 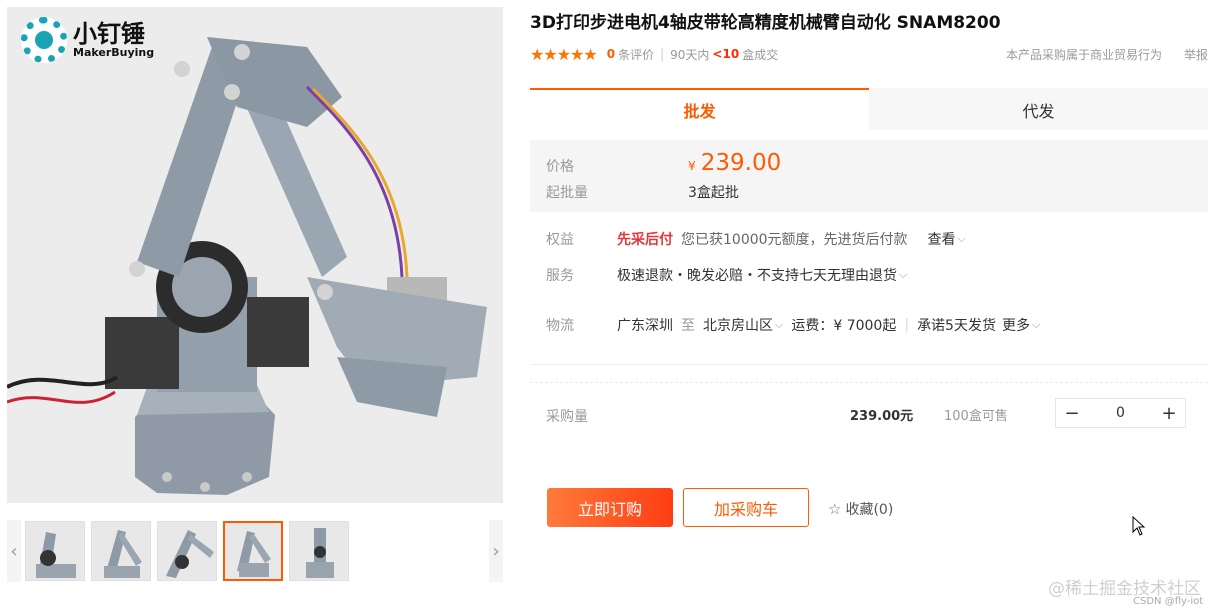 What do you see at coordinates (560, 276) in the screenshot?
I see `service-label: 服务` at bounding box center [560, 276].